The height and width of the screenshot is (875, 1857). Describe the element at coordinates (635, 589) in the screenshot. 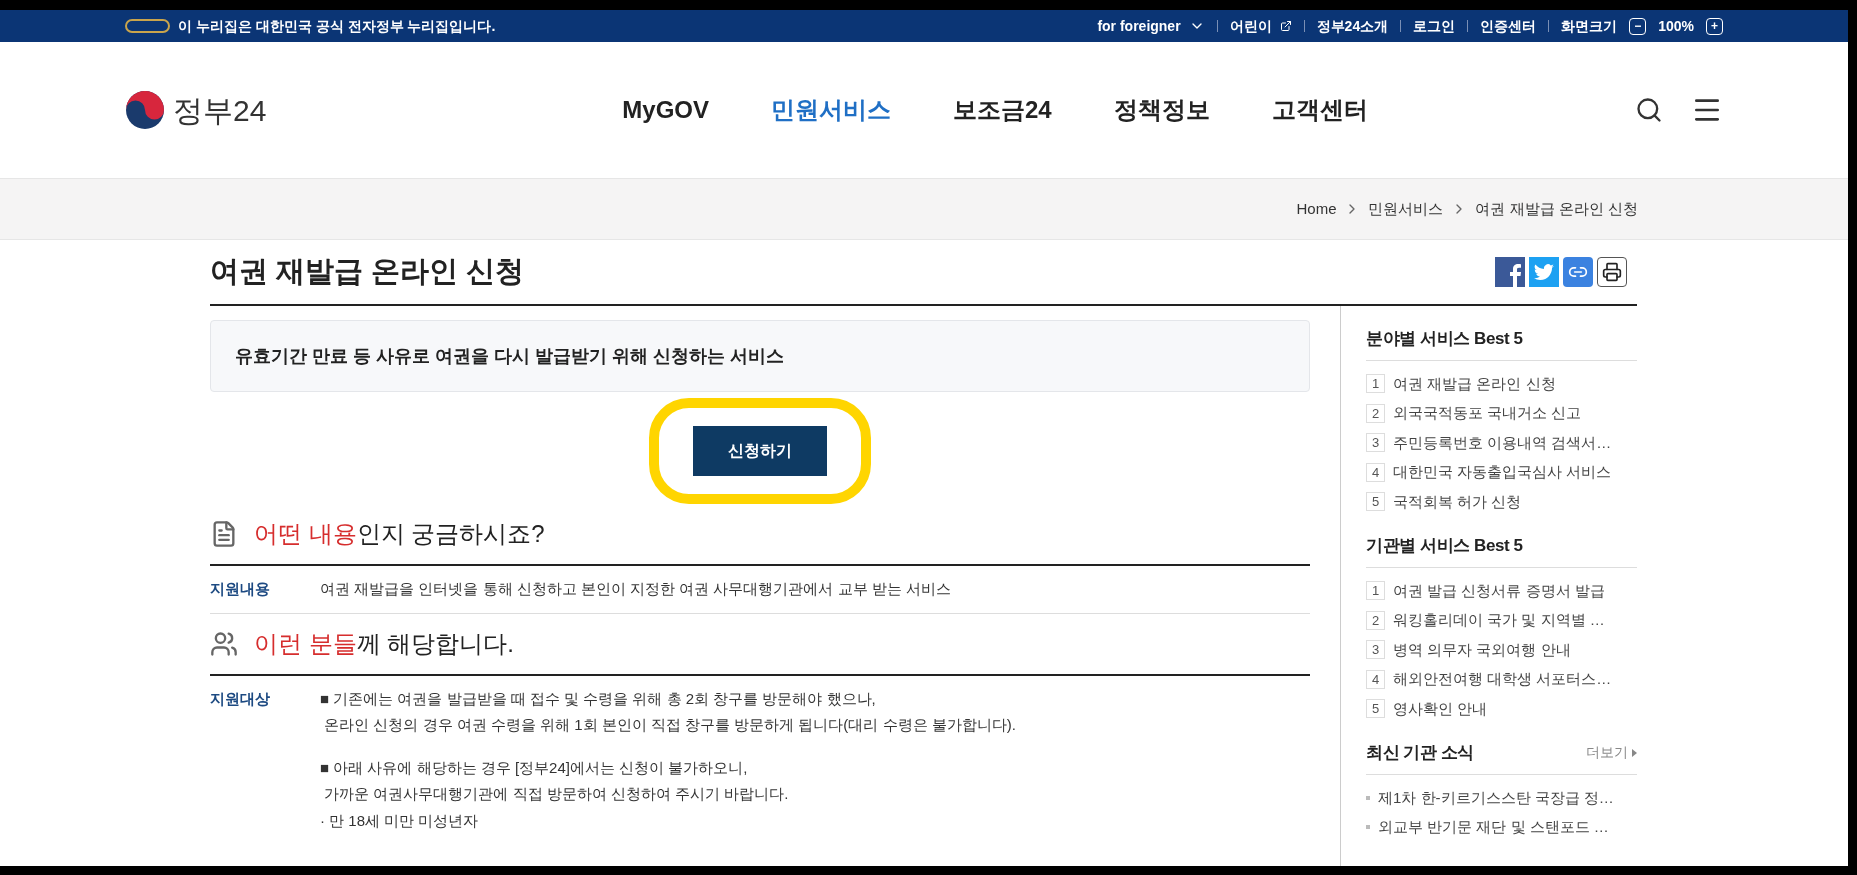

I see `body-text: 여권 재발급을 인터넷을 통해 신청하고 본인이 지정한 여권 사무대행기관에서 교부 받는 서비스` at that location.